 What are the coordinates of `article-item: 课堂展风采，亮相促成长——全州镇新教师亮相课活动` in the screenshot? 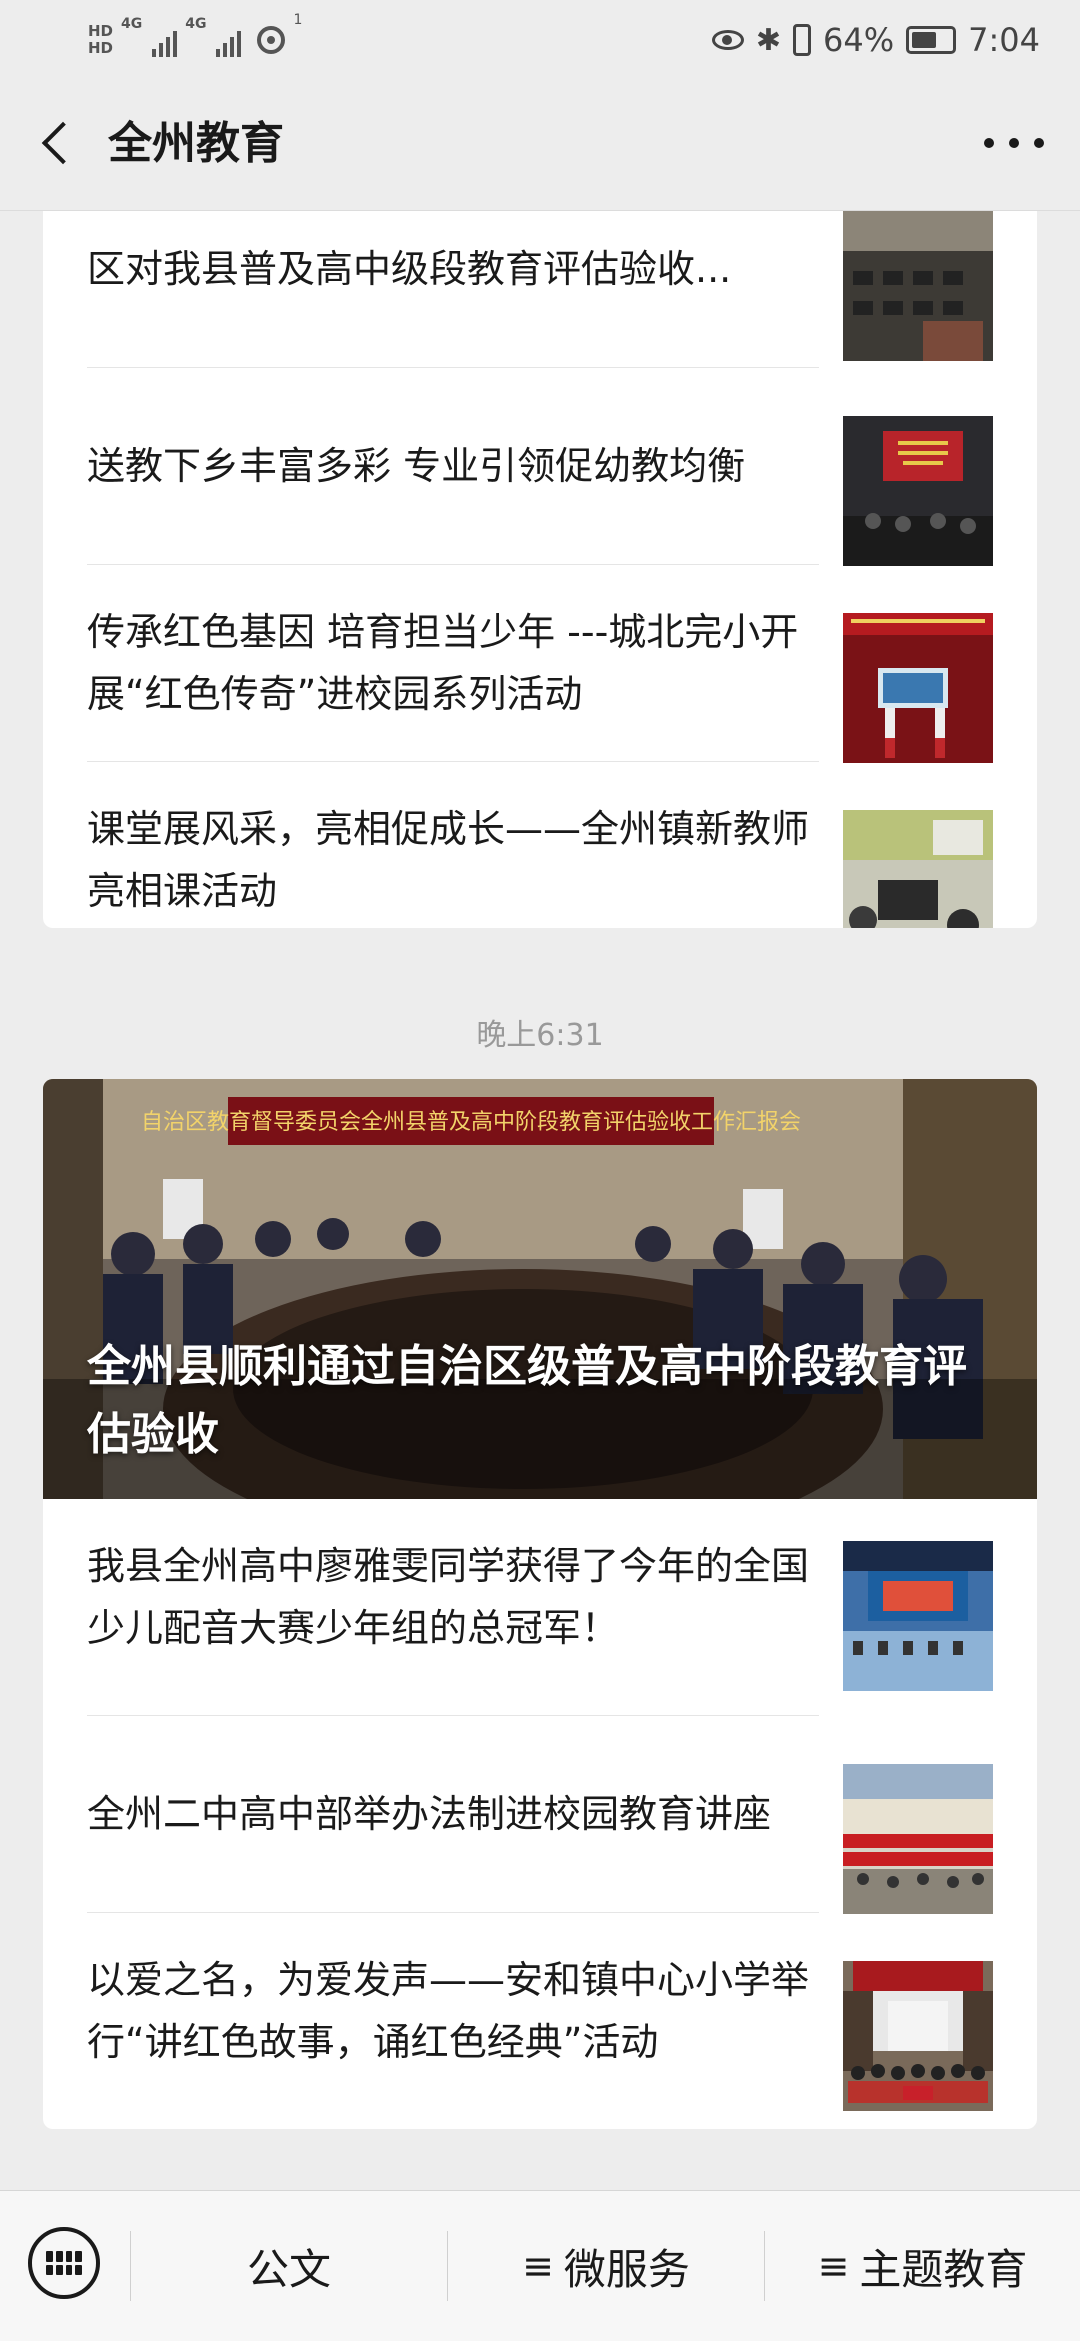 It's located at (540, 845).